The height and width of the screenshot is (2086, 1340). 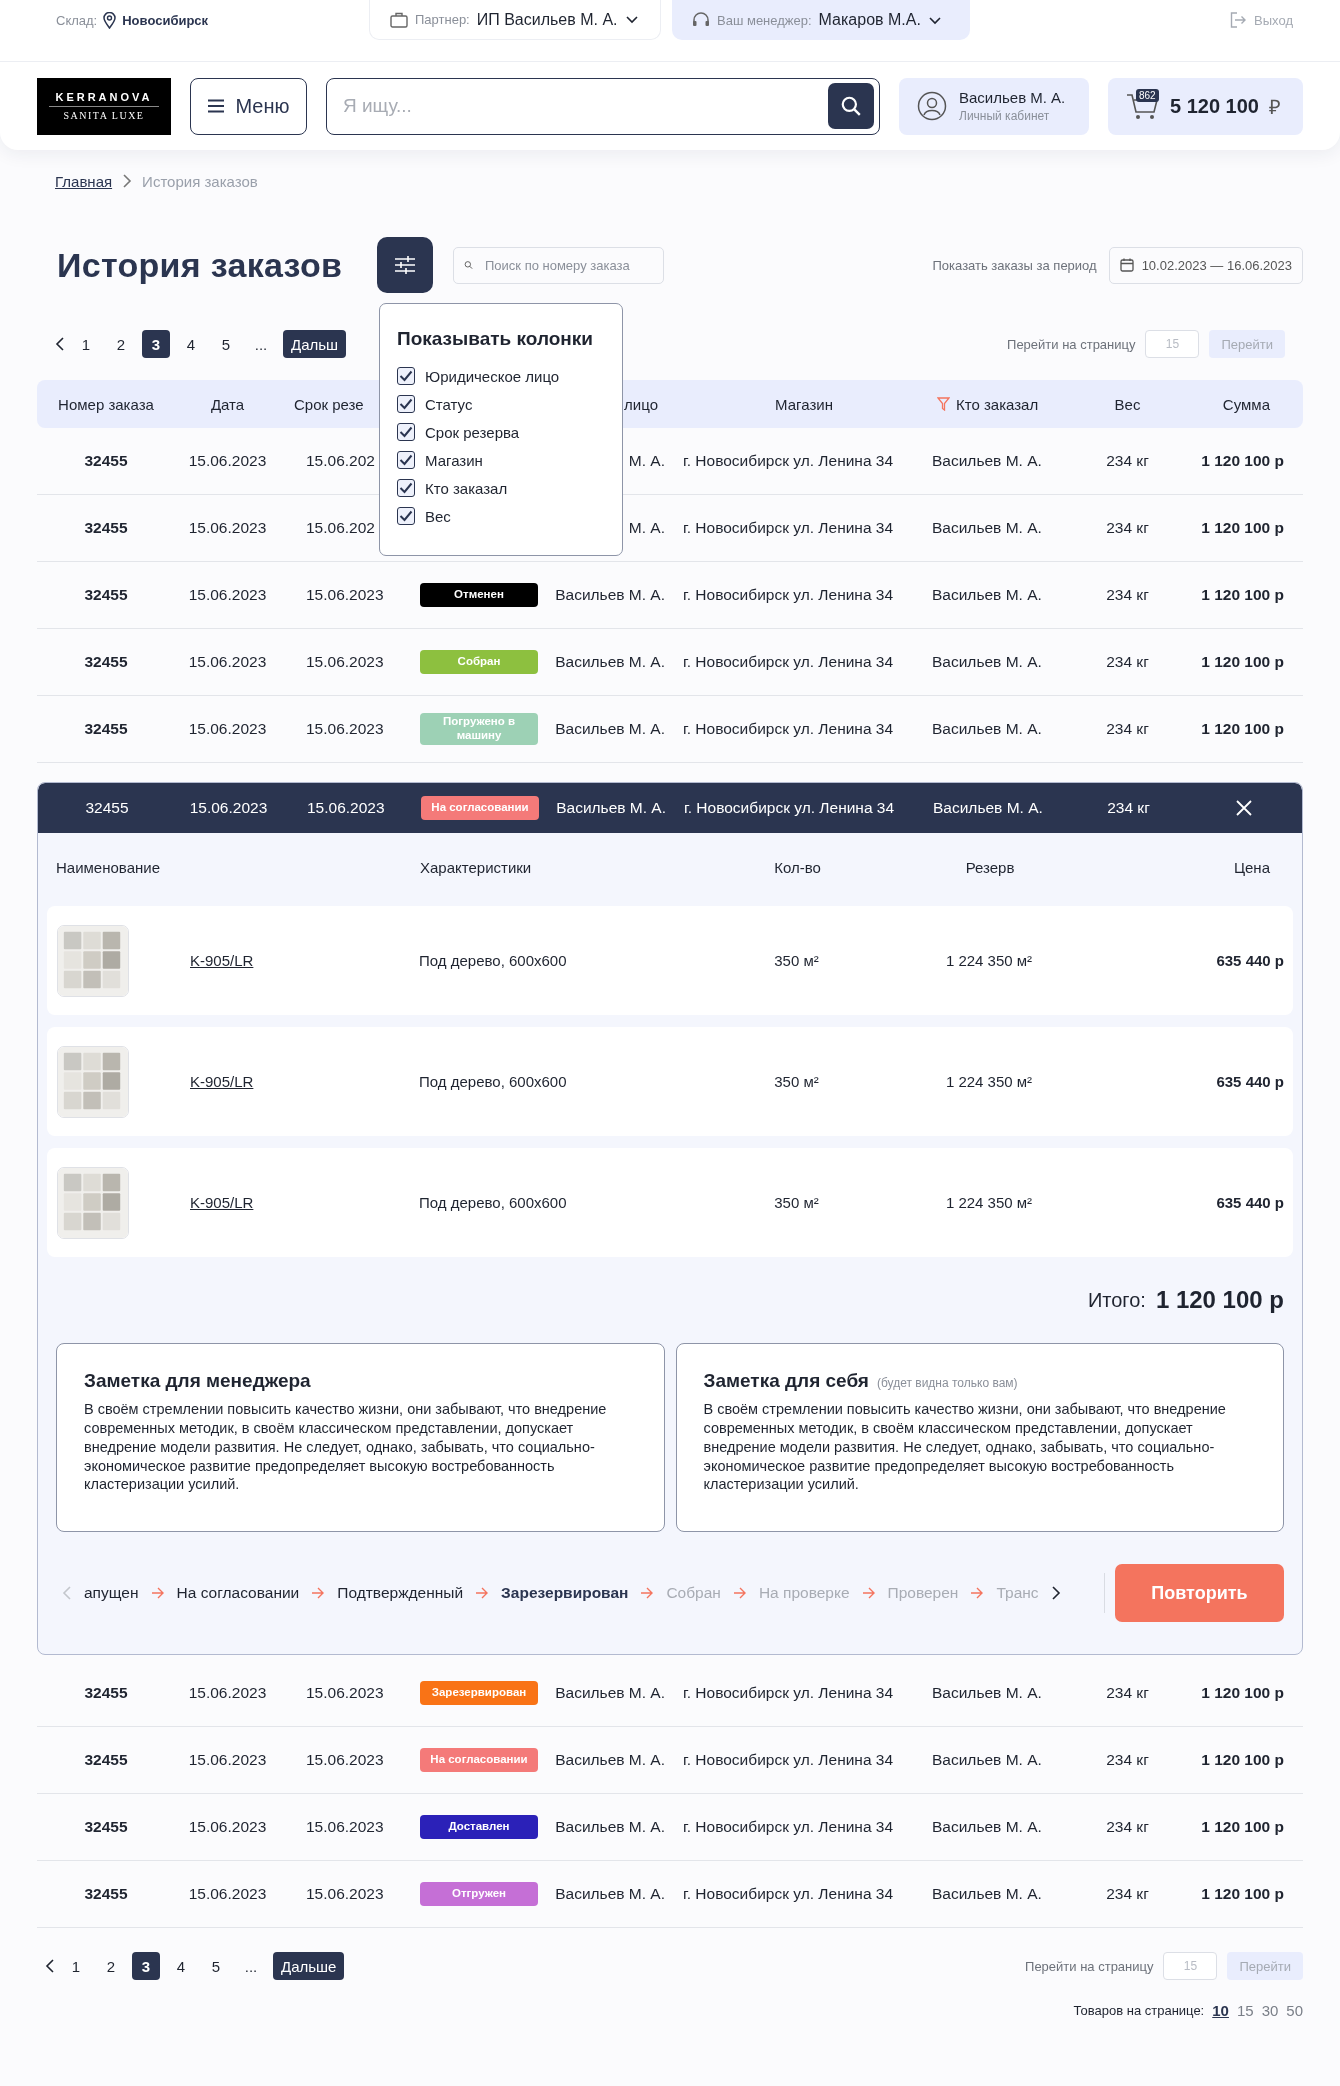 What do you see at coordinates (797, 404) in the screenshot?
I see `column-header: Магазин` at bounding box center [797, 404].